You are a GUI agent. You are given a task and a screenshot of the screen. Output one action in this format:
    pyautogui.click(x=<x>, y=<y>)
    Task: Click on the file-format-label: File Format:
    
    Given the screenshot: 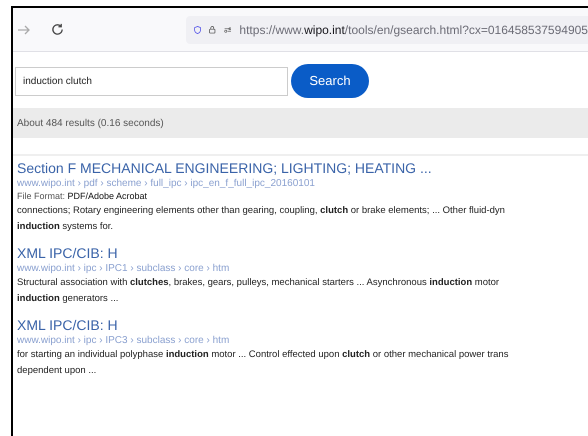 What is the action you would take?
    pyautogui.click(x=41, y=196)
    